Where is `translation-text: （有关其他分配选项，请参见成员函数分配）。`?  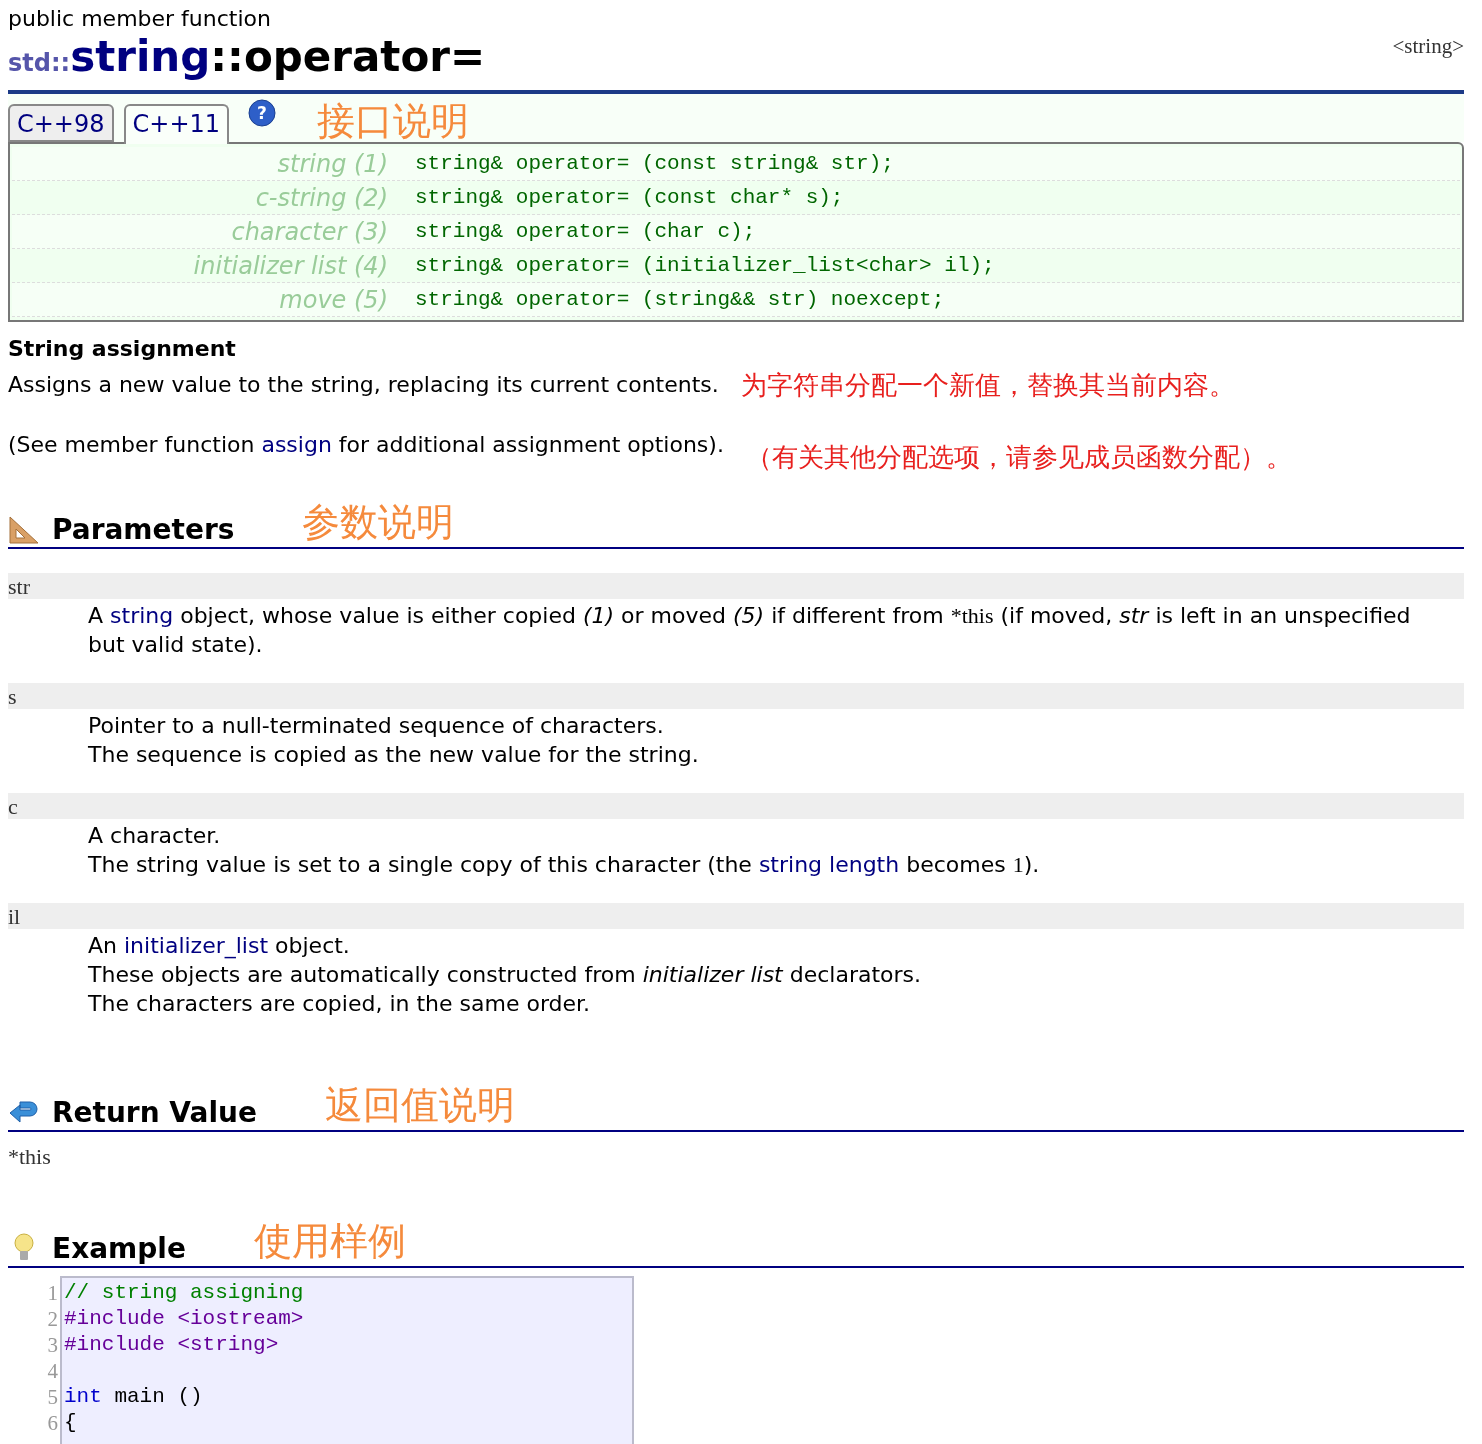 translation-text: （有关其他分配选项，请参见成员函数分配）。 is located at coordinates (1018, 457).